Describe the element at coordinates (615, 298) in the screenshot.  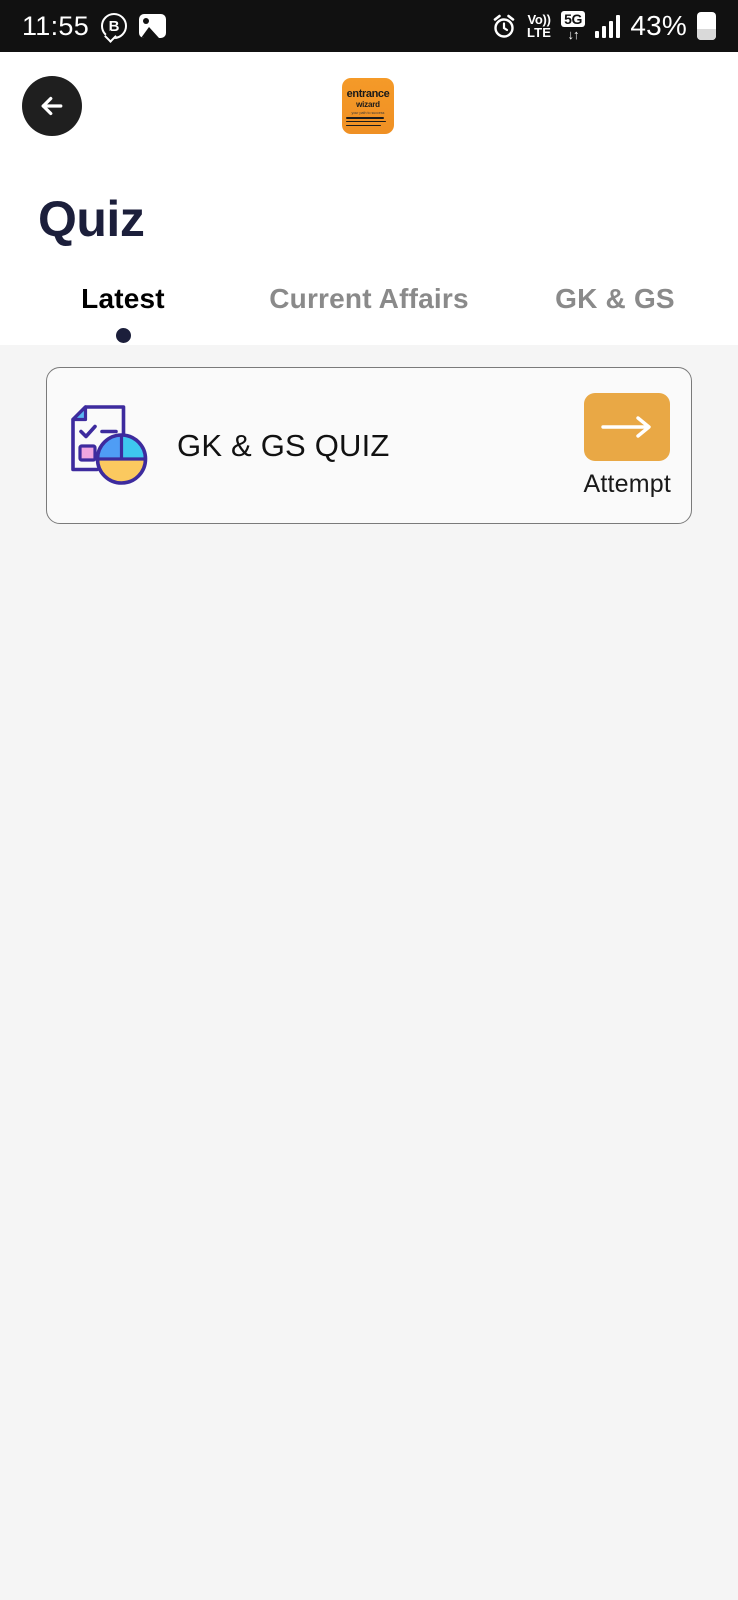
I see `tab-gk-gs-label: GK & GS` at that location.